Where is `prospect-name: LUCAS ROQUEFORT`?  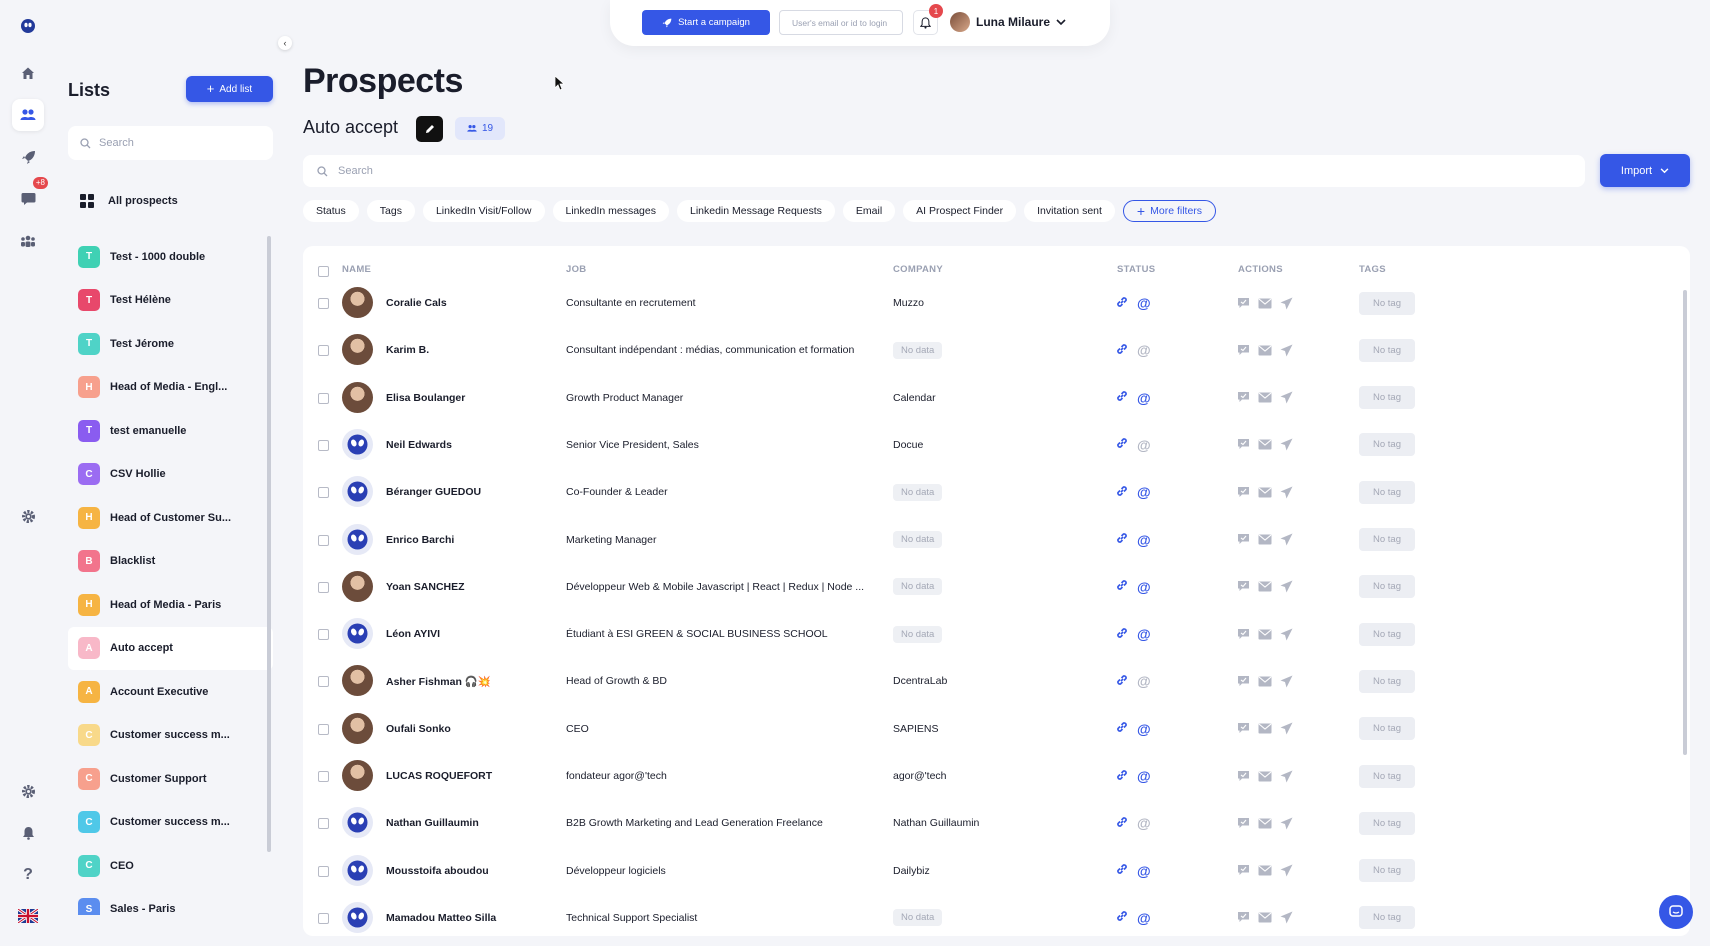 prospect-name: LUCAS ROQUEFORT is located at coordinates (439, 776).